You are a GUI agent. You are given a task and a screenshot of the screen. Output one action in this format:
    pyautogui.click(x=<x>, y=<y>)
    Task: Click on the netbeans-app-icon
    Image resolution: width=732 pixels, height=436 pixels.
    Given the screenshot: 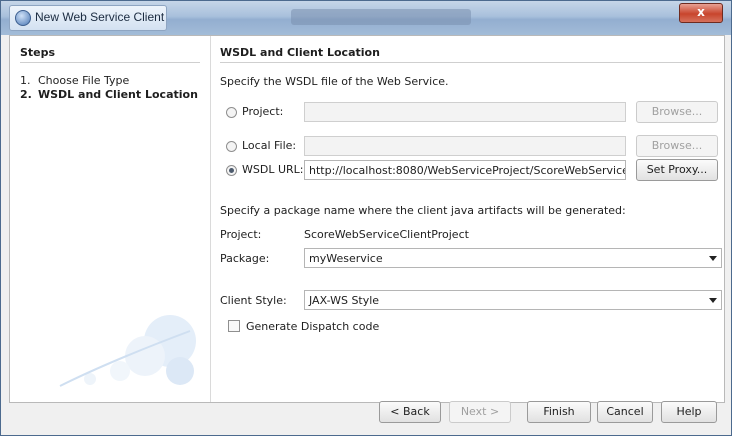 What is the action you would take?
    pyautogui.click(x=23, y=18)
    